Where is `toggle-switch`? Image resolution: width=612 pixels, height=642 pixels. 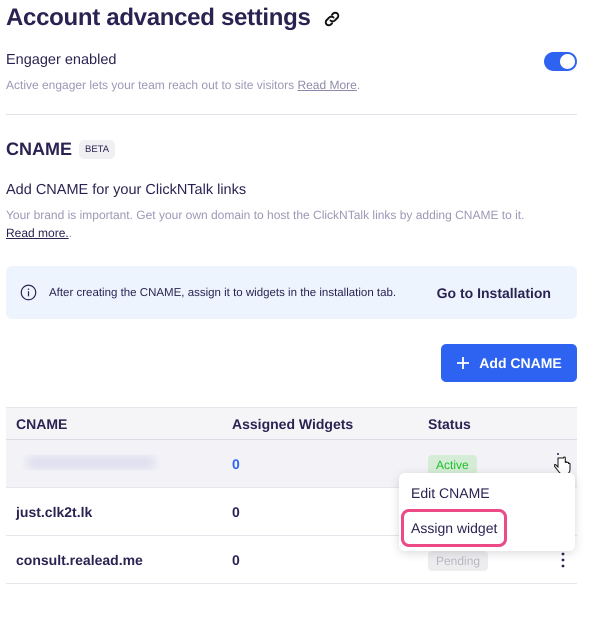
toggle-switch is located at coordinates (560, 61).